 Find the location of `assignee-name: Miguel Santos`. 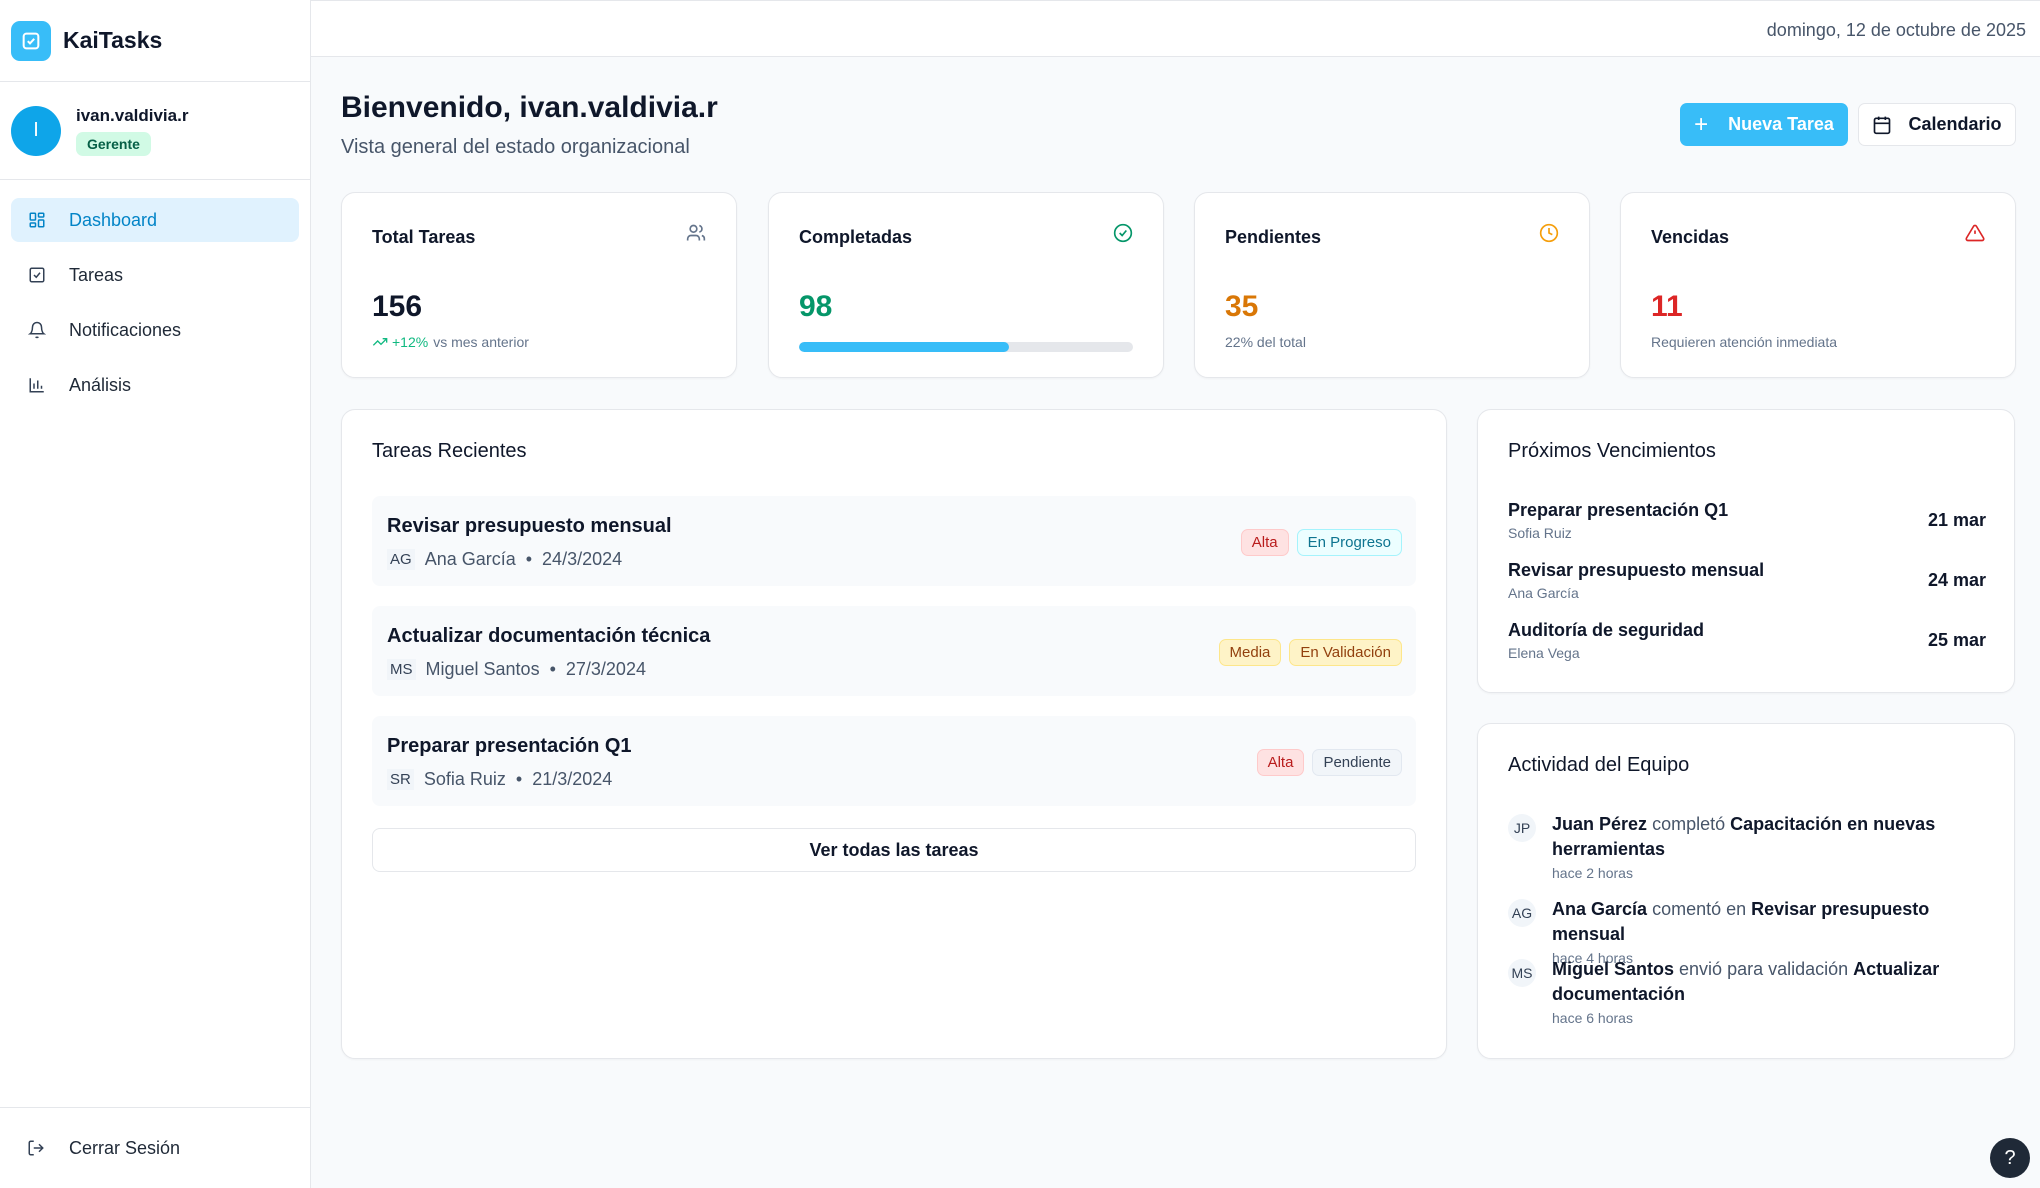

assignee-name: Miguel Santos is located at coordinates (482, 669).